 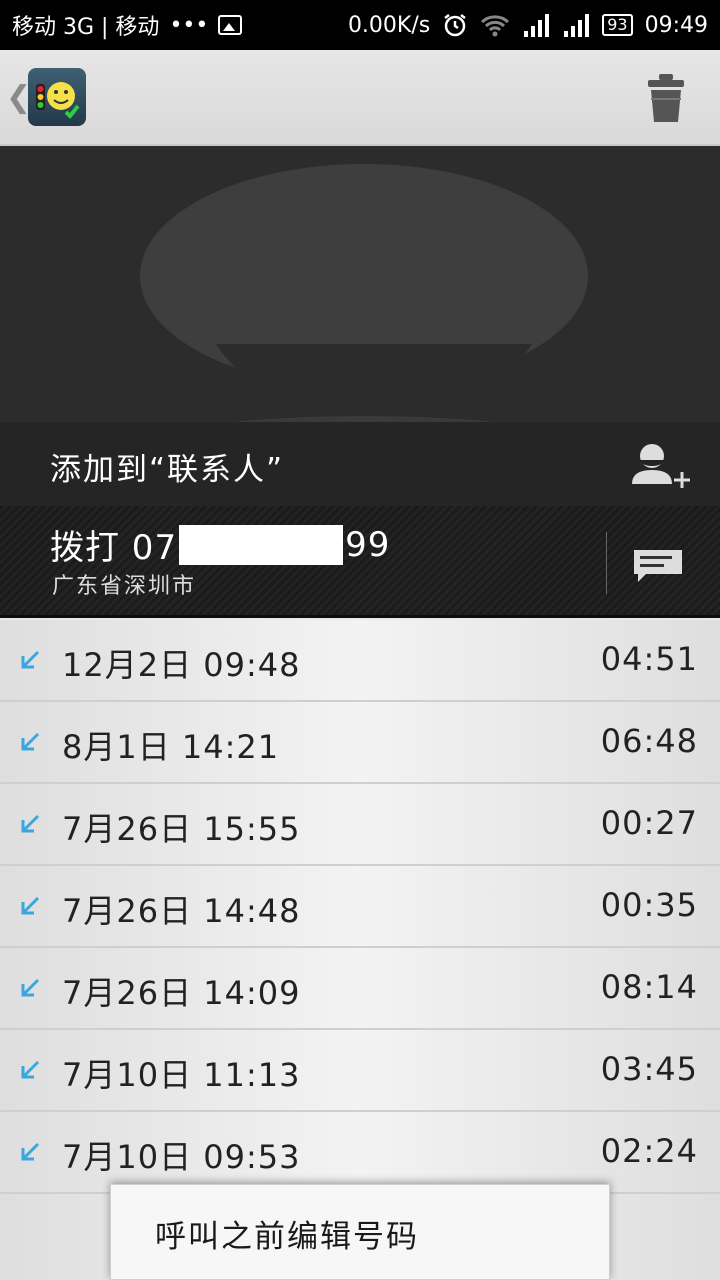 I want to click on message-icon, so click(x=658, y=564).